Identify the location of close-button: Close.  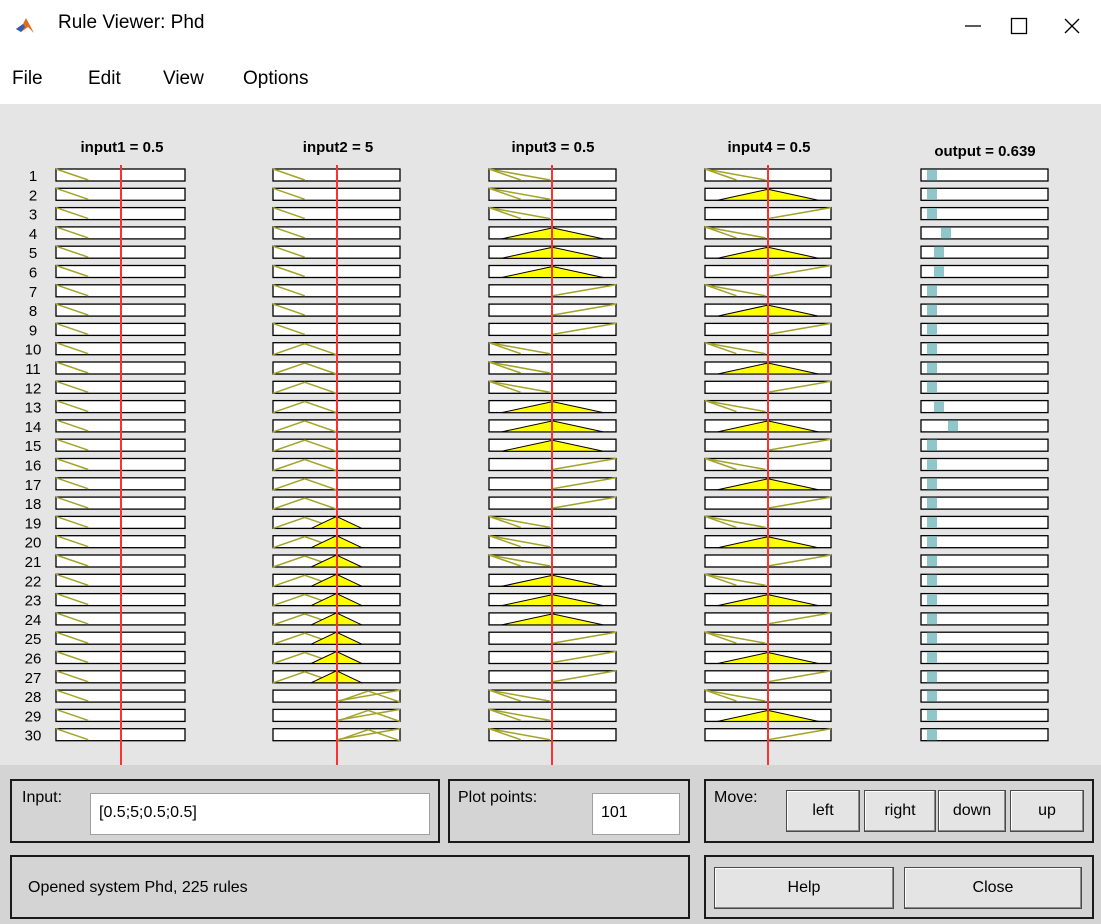
(993, 888).